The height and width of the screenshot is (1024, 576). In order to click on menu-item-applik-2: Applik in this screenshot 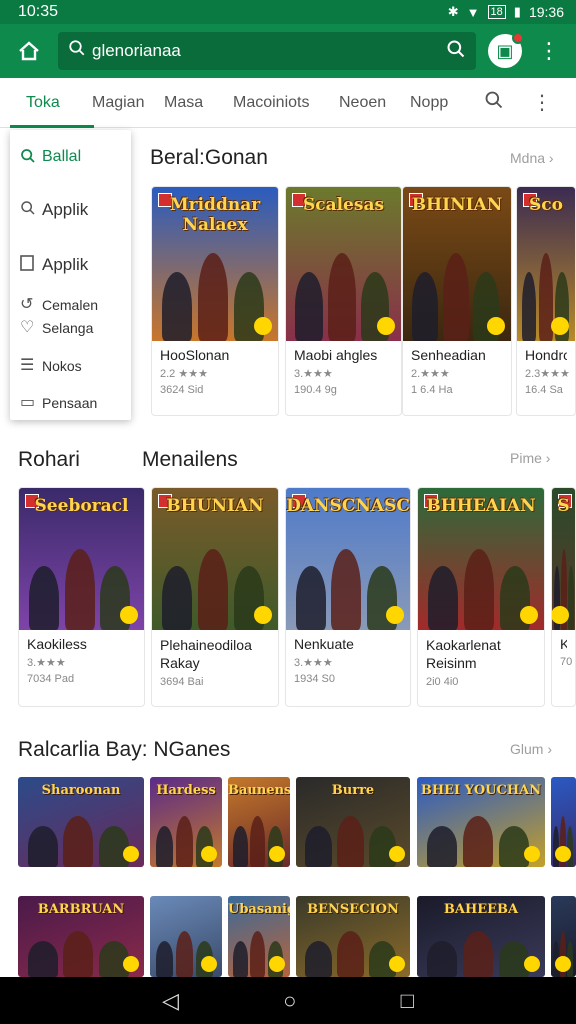, I will do `click(54, 265)`.